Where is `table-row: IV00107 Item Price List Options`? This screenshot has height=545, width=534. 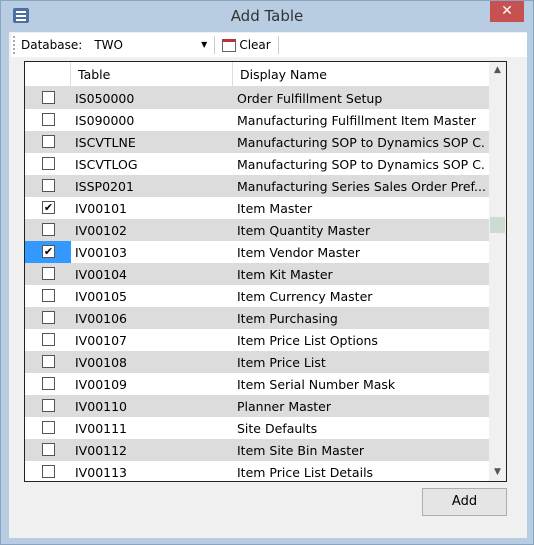 table-row: IV00107 Item Price List Options is located at coordinates (257, 340).